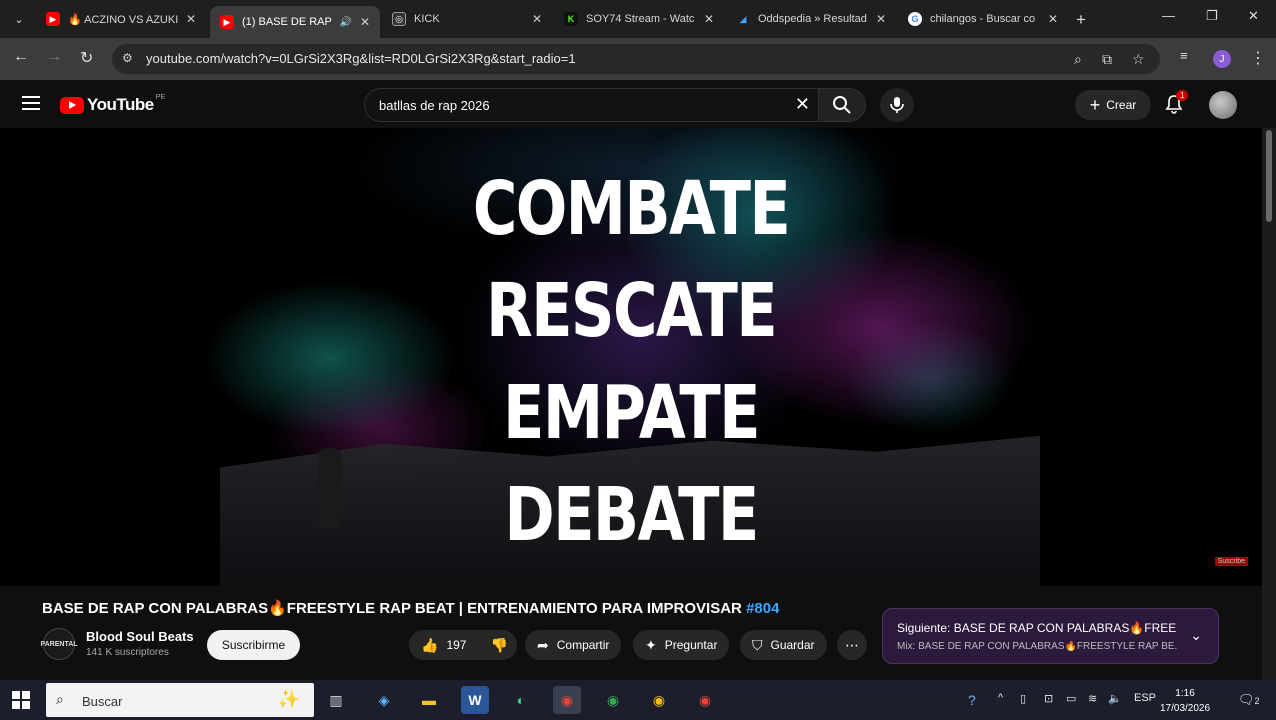  I want to click on battery-icon: ▭, so click(1071, 698).